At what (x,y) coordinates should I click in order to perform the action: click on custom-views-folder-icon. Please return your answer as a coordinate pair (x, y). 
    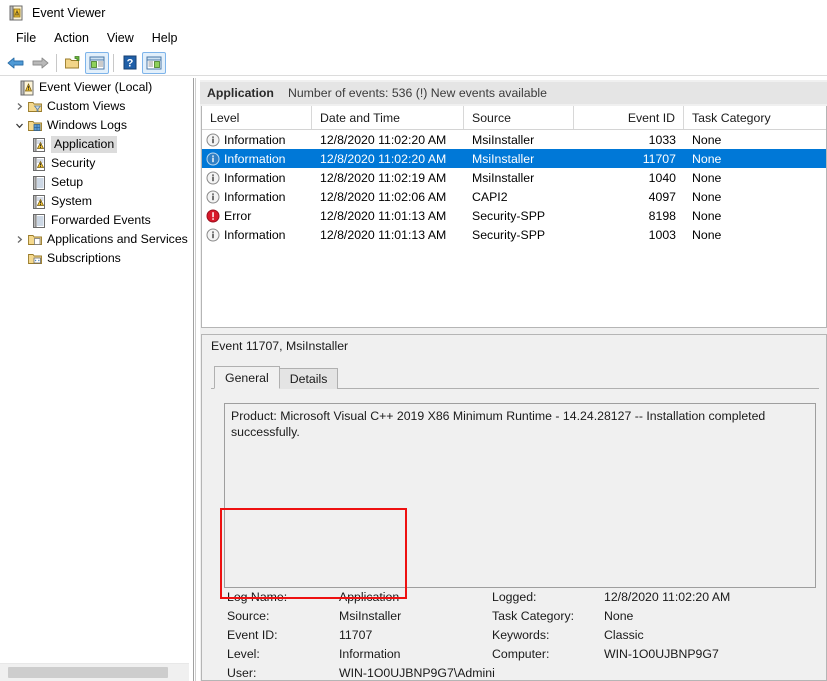
    Looking at the image, I should click on (35, 107).